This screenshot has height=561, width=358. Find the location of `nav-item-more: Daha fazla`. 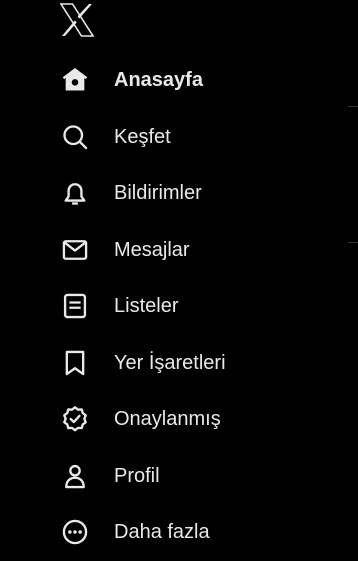

nav-item-more: Daha fazla is located at coordinates (150, 532).